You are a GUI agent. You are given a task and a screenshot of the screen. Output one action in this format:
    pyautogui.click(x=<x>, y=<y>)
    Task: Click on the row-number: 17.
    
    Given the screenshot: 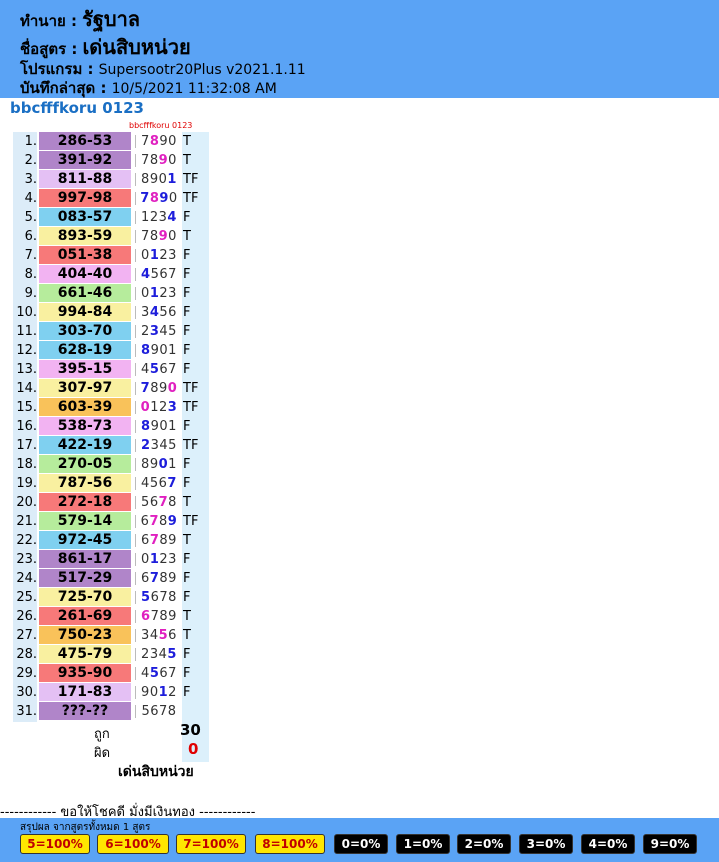 What is the action you would take?
    pyautogui.click(x=26, y=445)
    